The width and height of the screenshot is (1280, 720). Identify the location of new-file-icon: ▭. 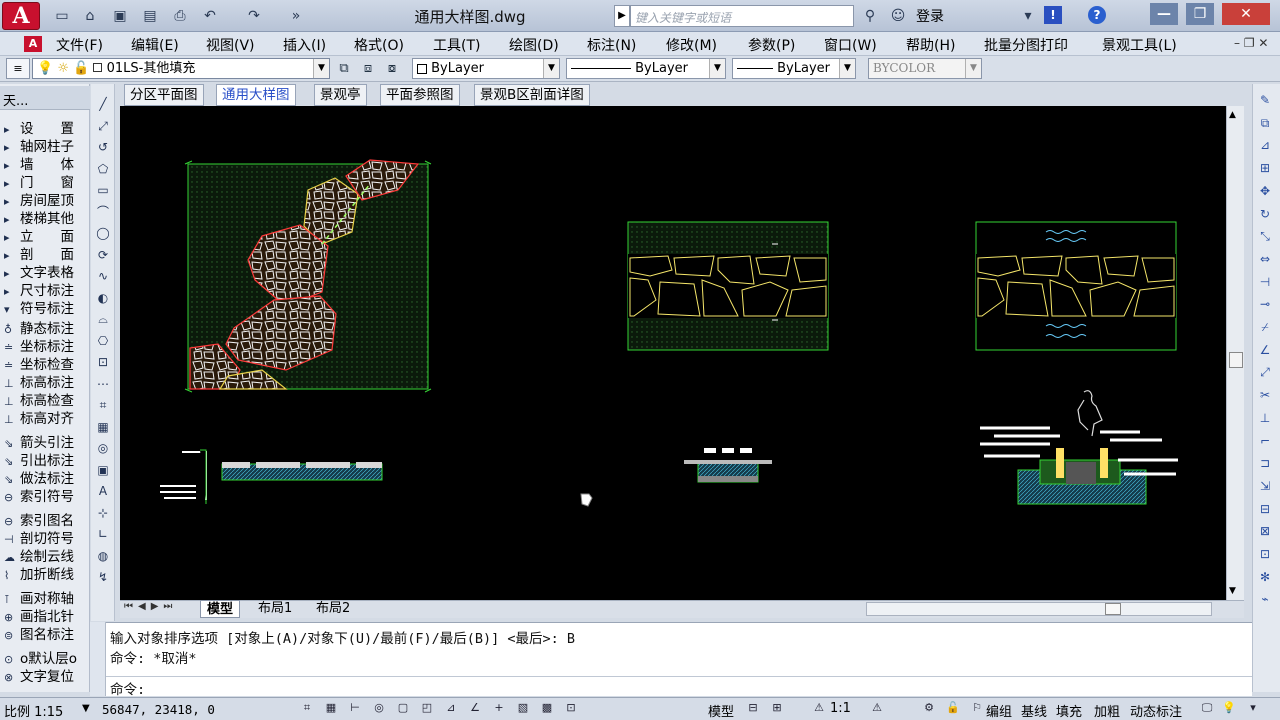
(62, 16).